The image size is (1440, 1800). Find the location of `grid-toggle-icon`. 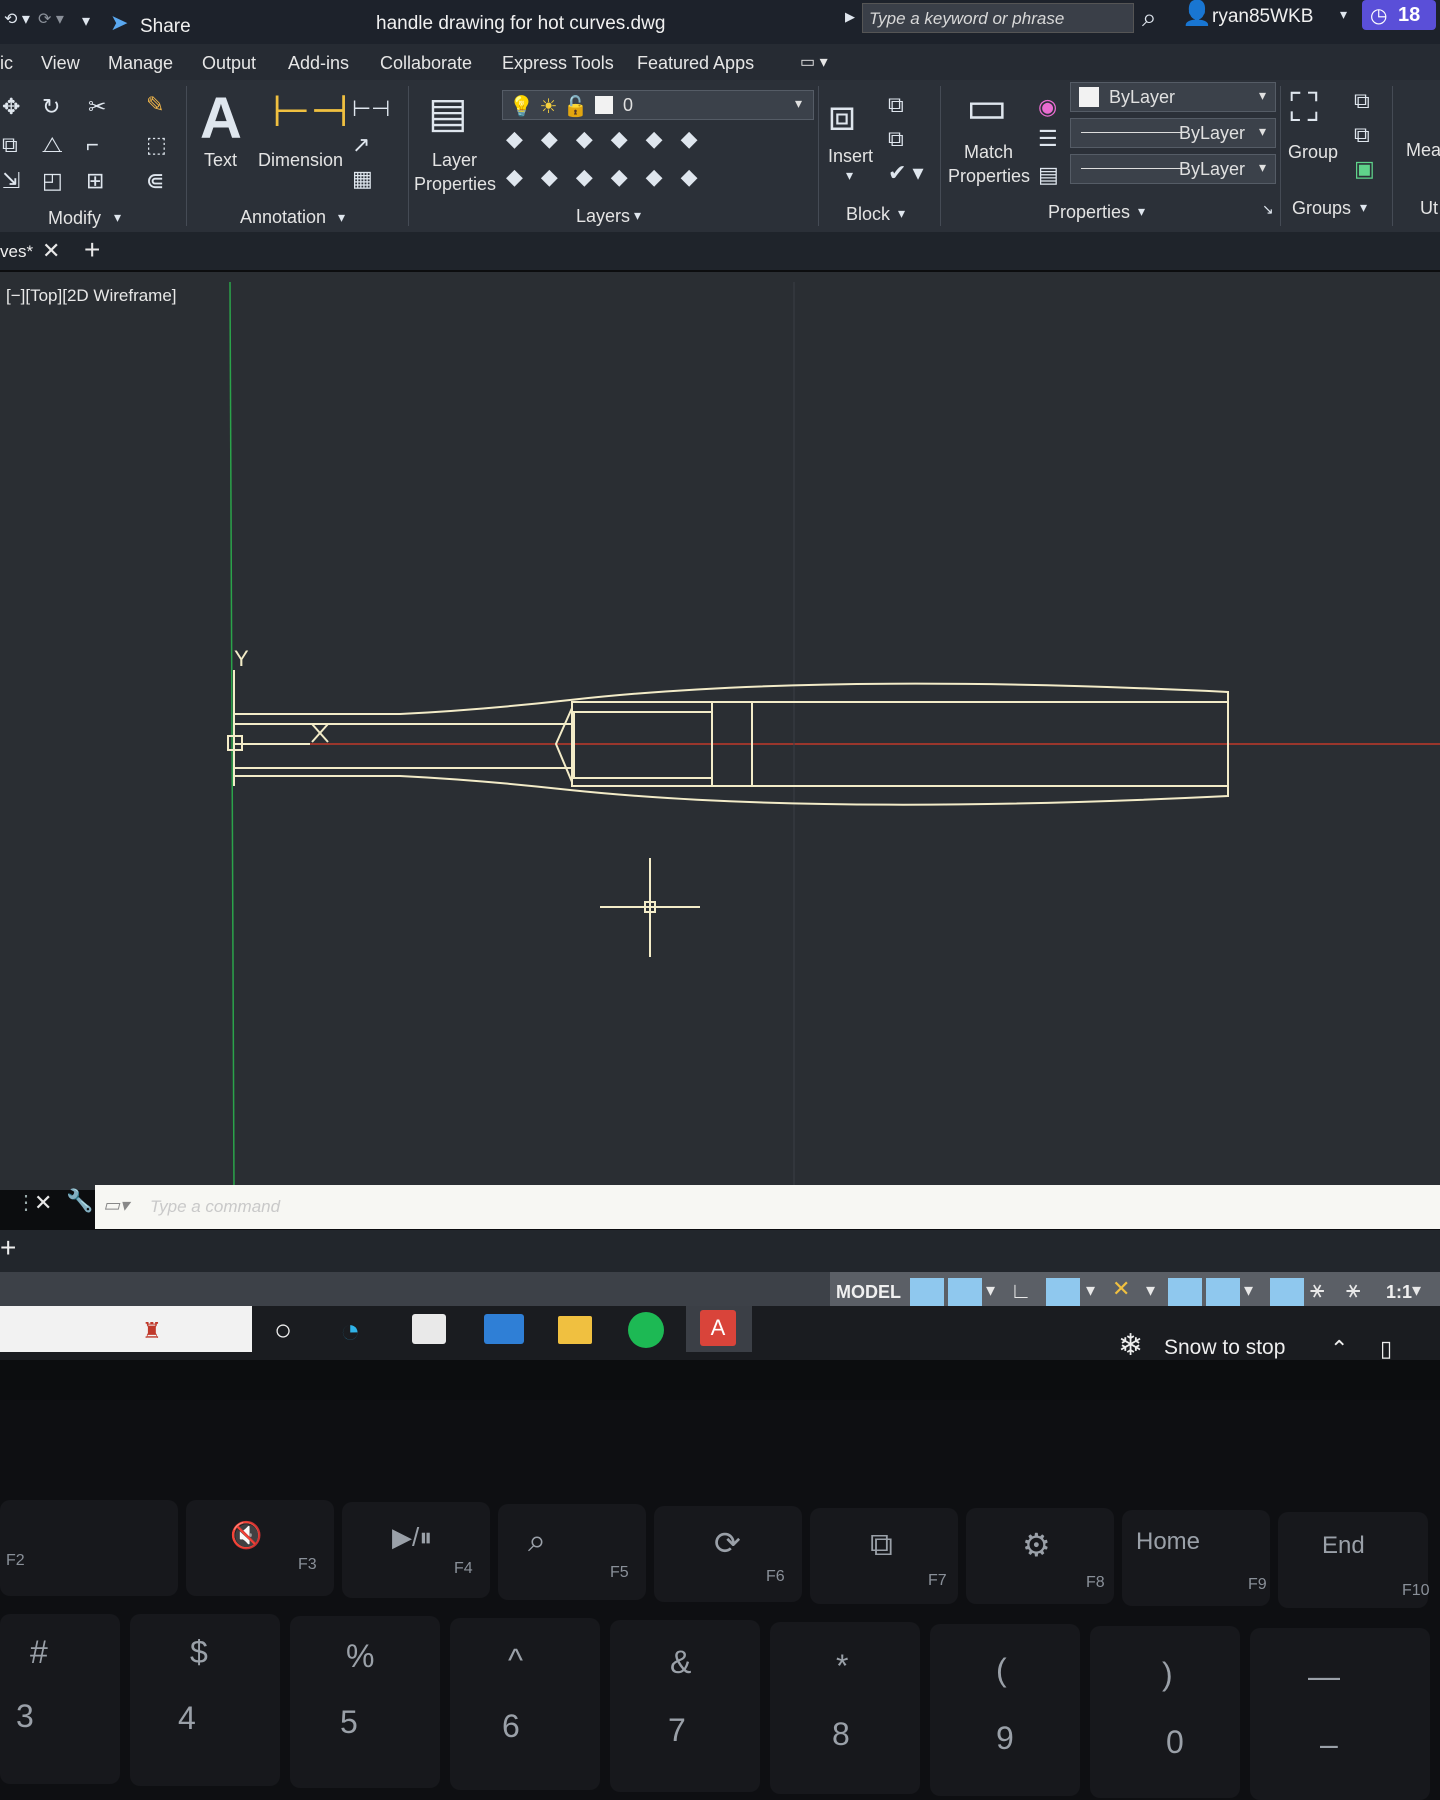

grid-toggle-icon is located at coordinates (927, 1293).